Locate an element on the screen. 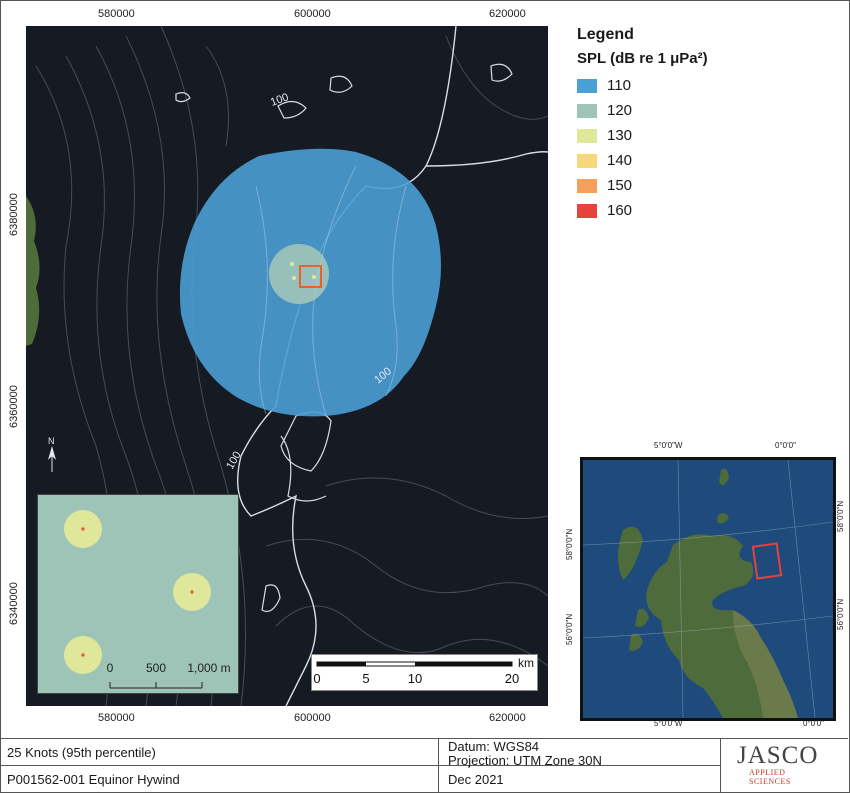  legend-subtitle: SPL (dB re 1 μPa²) is located at coordinates (642, 58).